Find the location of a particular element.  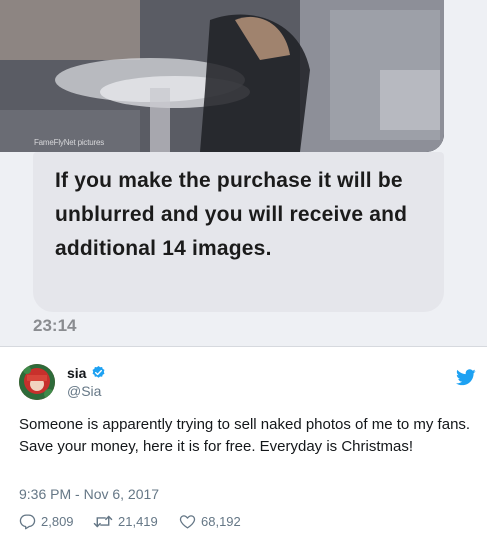

tweet-timestamp: 9:36 PM - Nov 6, 2017 is located at coordinates (89, 494).